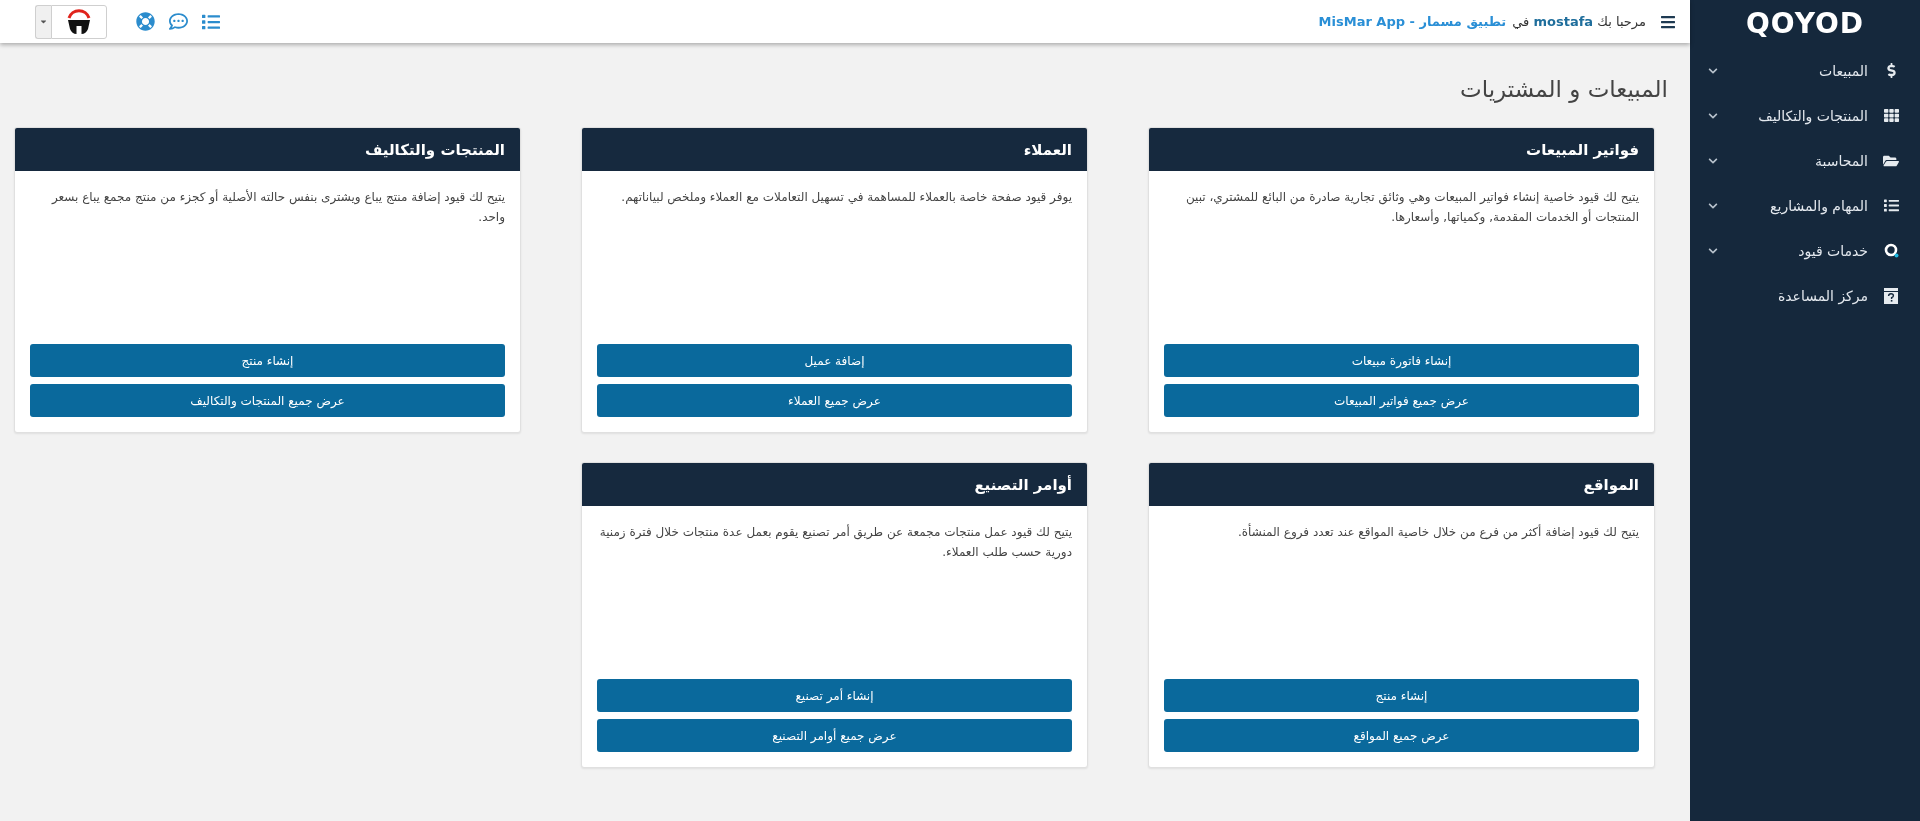 This screenshot has height=821, width=1920. I want to click on help-icon, so click(1891, 295).